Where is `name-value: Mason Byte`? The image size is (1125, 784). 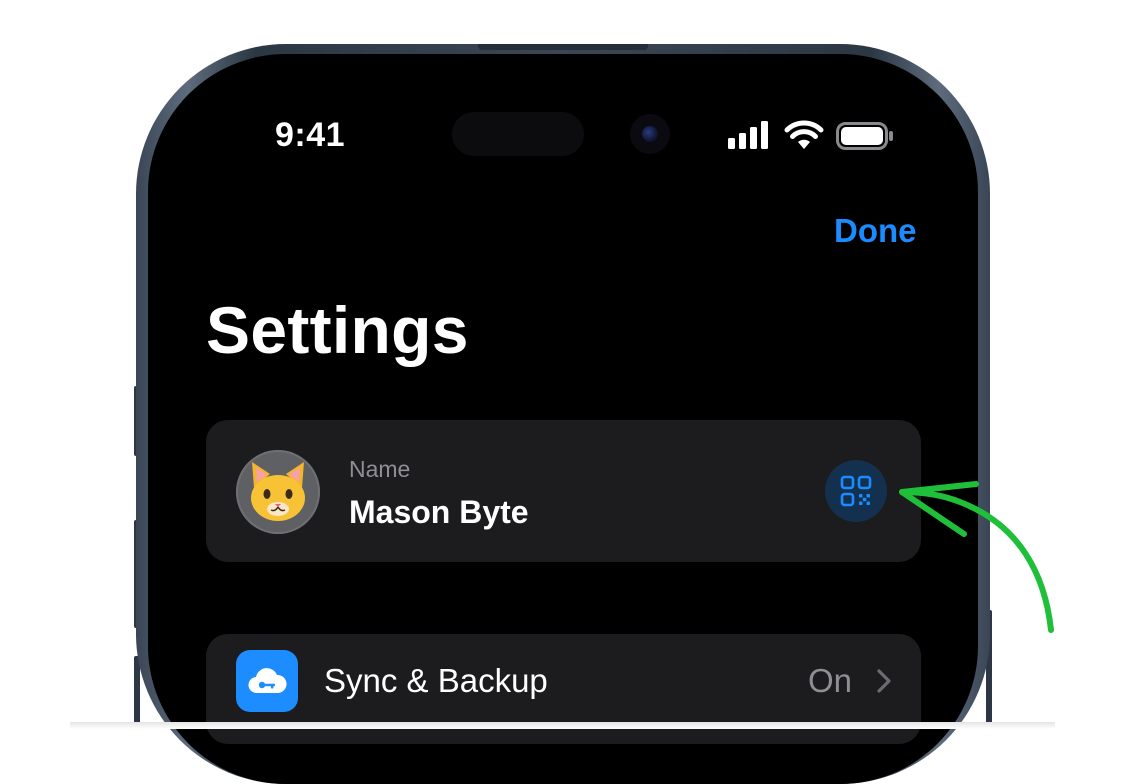
name-value: Mason Byte is located at coordinates (439, 512).